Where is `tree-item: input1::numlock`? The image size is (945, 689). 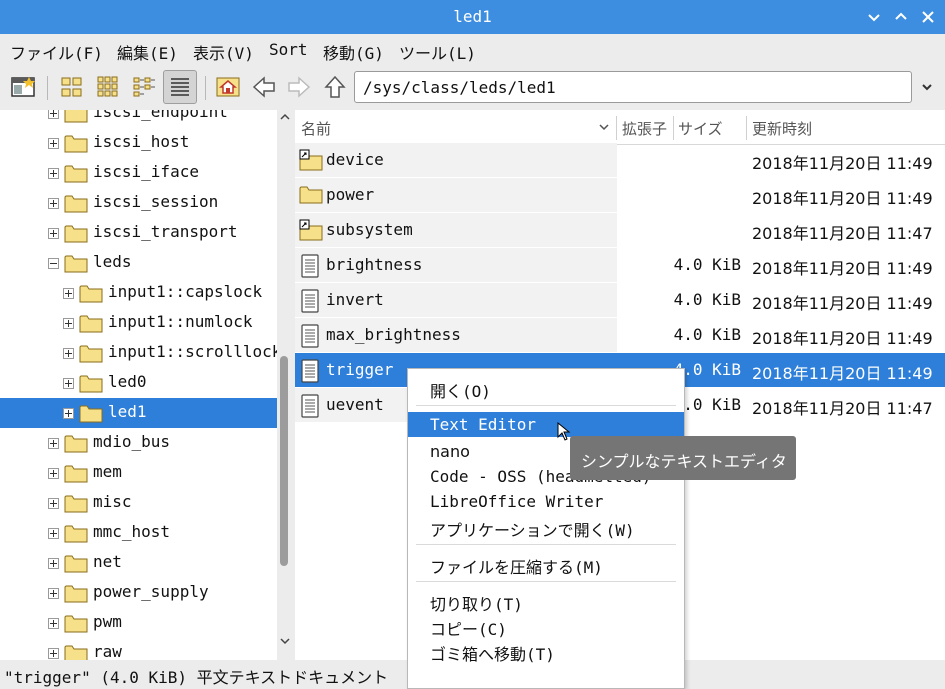
tree-item: input1::numlock is located at coordinates (138, 323).